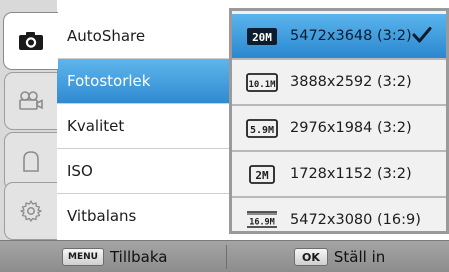 The width and height of the screenshot is (449, 272). What do you see at coordinates (106, 36) in the screenshot?
I see `menu-item-label: AutoShare` at bounding box center [106, 36].